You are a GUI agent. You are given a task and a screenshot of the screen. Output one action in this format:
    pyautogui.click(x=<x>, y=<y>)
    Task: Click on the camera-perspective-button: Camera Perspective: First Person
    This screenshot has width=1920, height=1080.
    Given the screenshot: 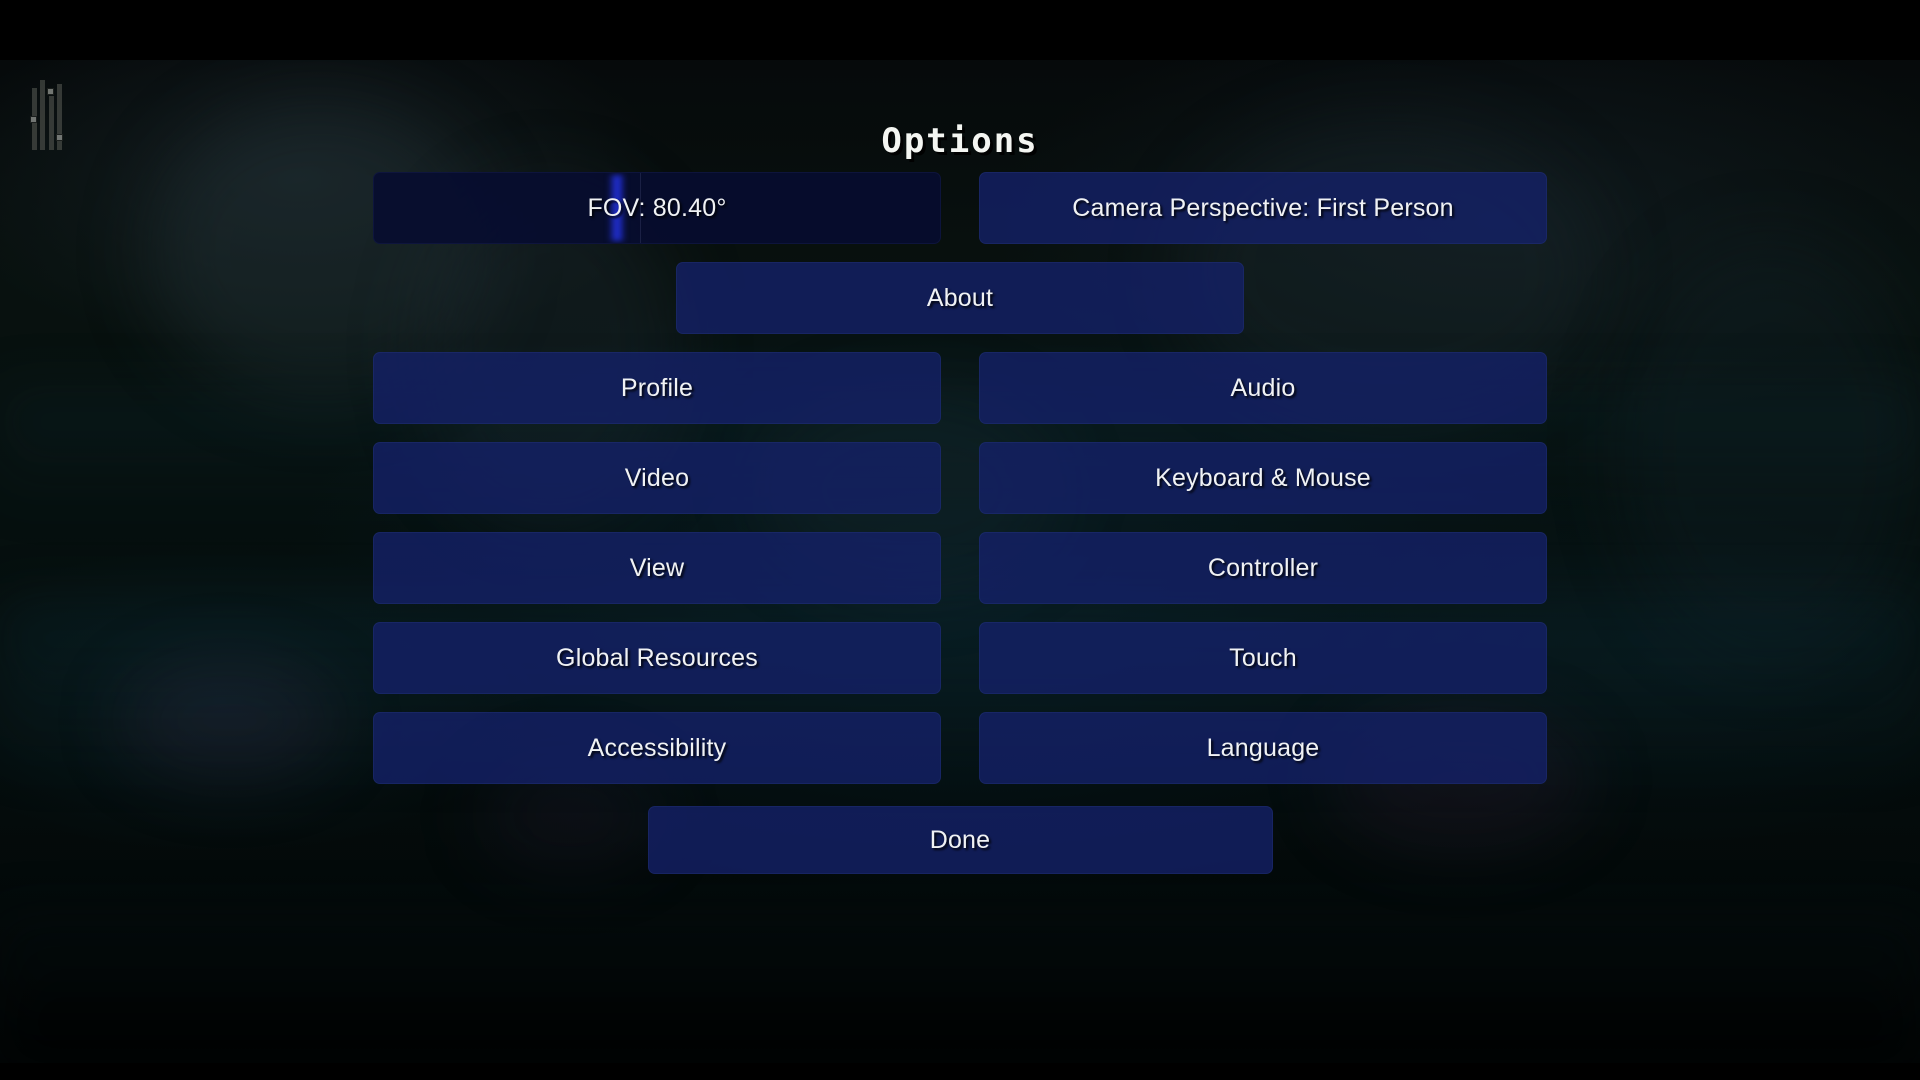 What is the action you would take?
    pyautogui.click(x=1263, y=208)
    